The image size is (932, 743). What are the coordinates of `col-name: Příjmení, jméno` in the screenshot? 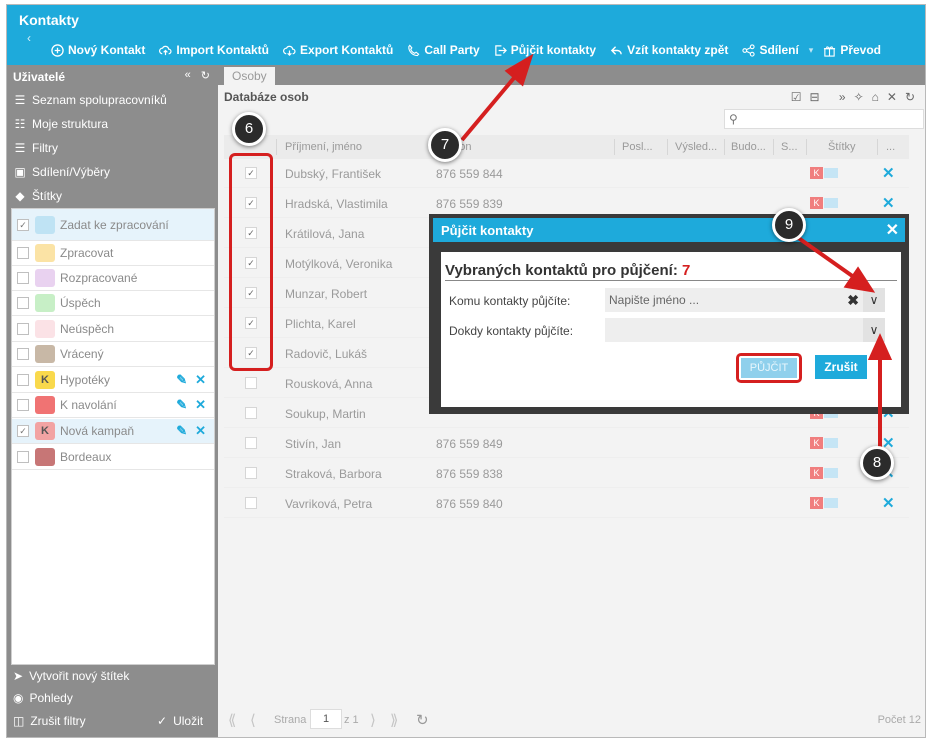 It's located at (323, 147).